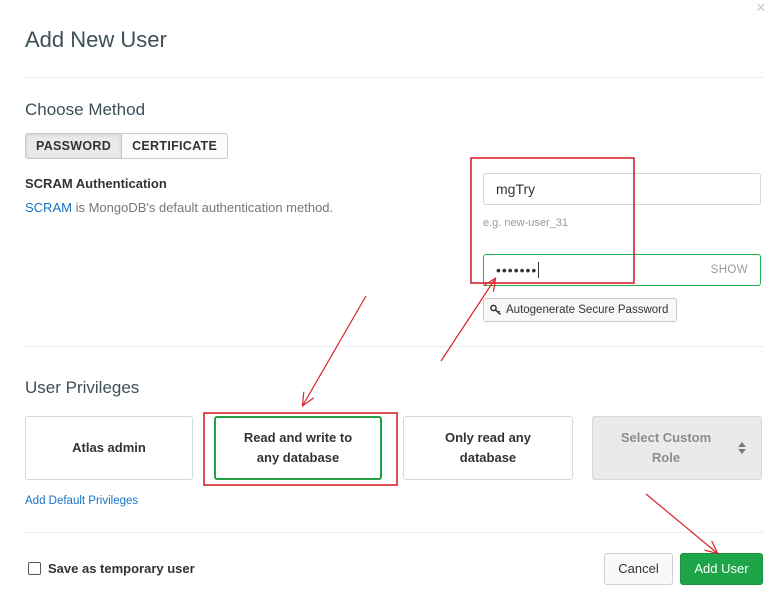 This screenshot has width=770, height=609. What do you see at coordinates (82, 387) in the screenshot?
I see `user-privileges-heading: User Privileges` at bounding box center [82, 387].